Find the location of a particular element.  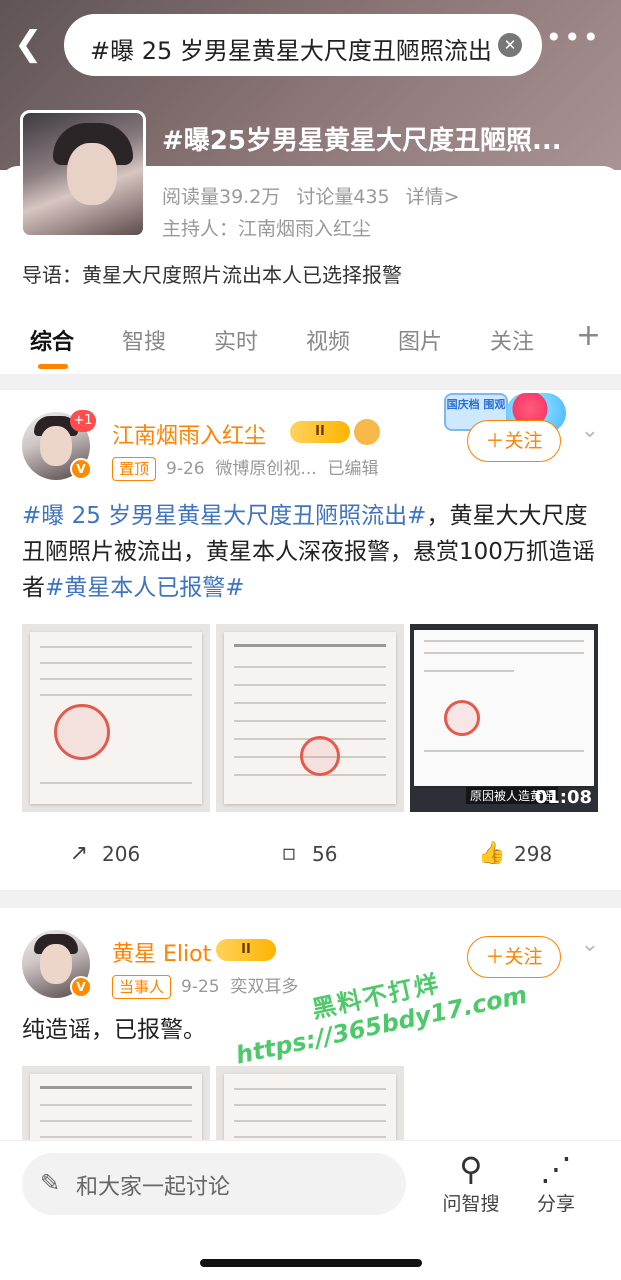

search-sparkle-icon: ⚲ is located at coordinates (471, 1169).